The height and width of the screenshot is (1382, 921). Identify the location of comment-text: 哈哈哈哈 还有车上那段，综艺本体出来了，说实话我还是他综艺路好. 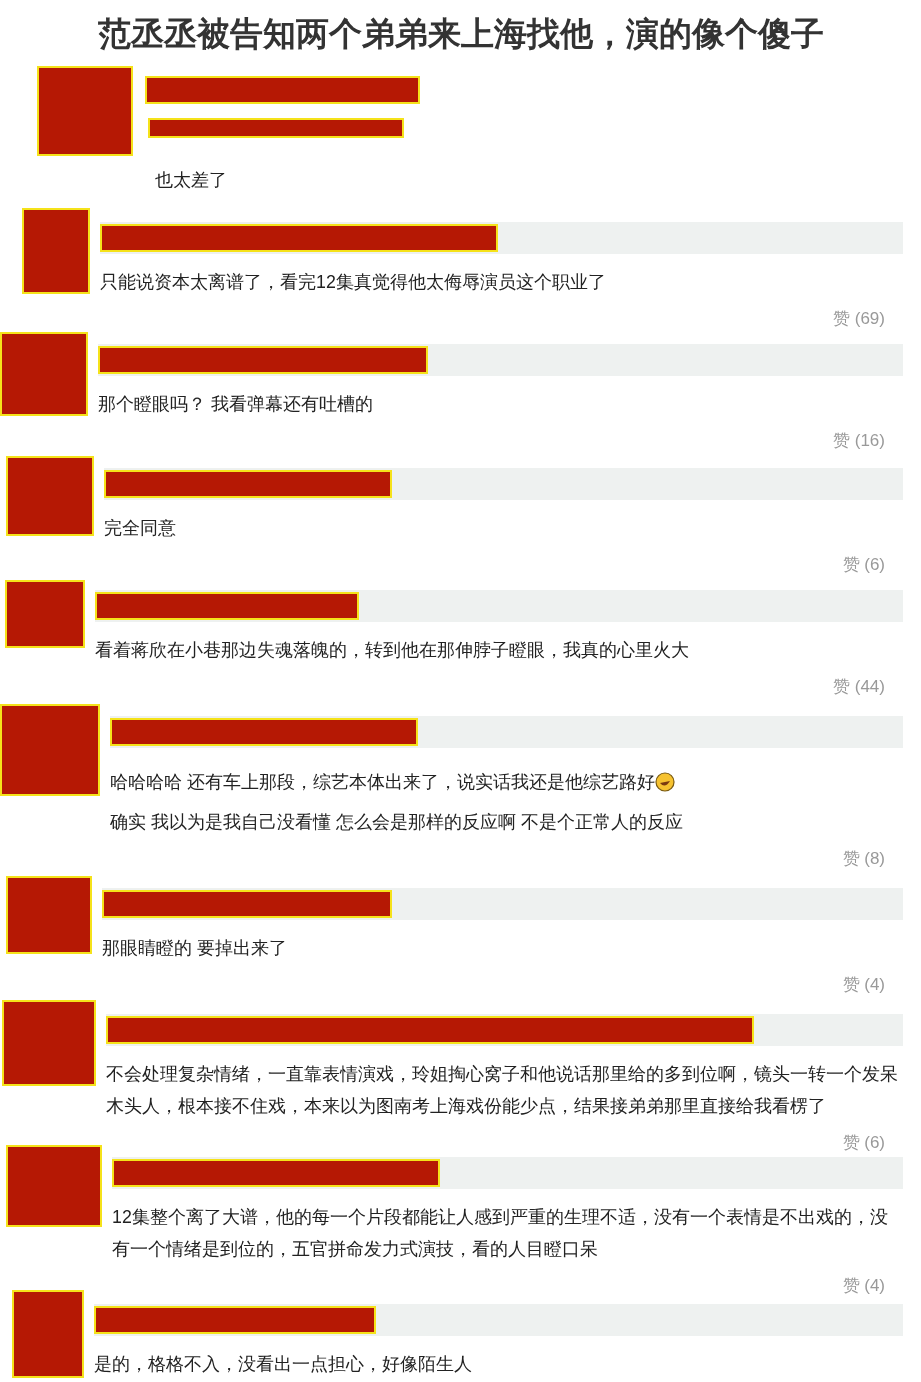
(382, 783).